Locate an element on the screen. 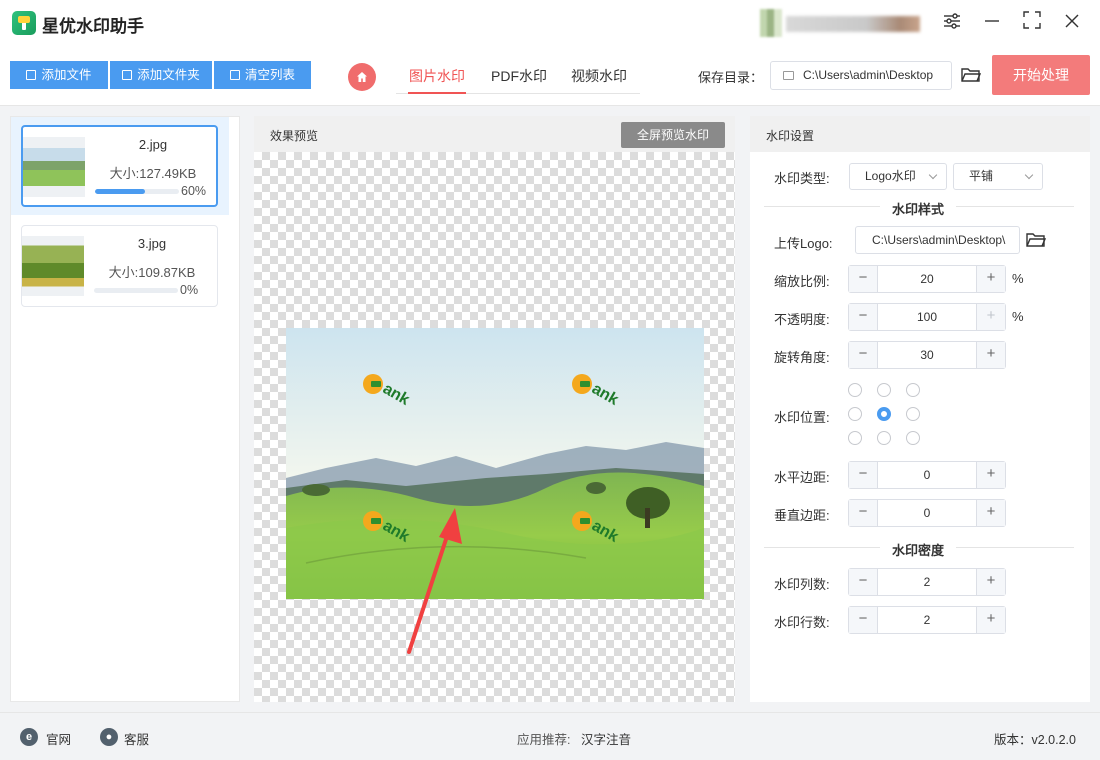 The image size is (1100, 760). rotation-value: 30 is located at coordinates (927, 355).